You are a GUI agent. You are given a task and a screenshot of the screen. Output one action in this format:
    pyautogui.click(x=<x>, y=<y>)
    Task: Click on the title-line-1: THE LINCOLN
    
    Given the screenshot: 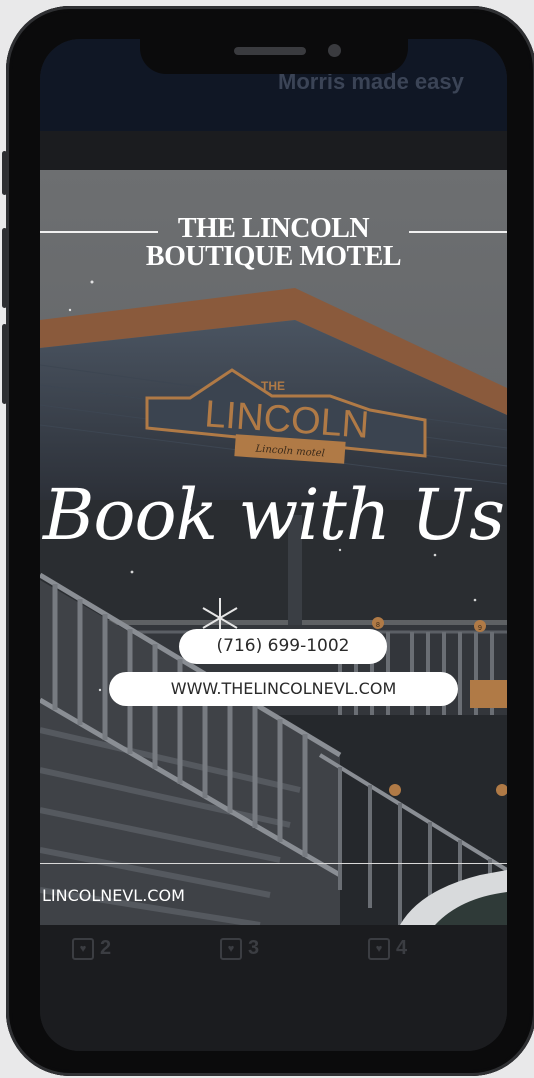 What is the action you would take?
    pyautogui.click(x=273, y=228)
    